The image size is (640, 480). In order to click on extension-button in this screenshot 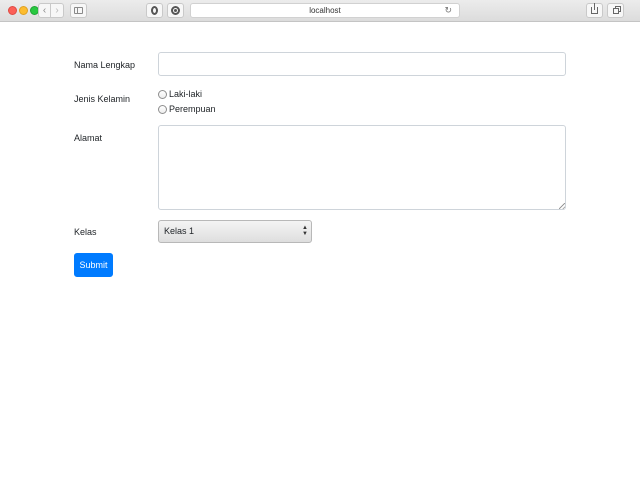, I will do `click(175, 10)`.